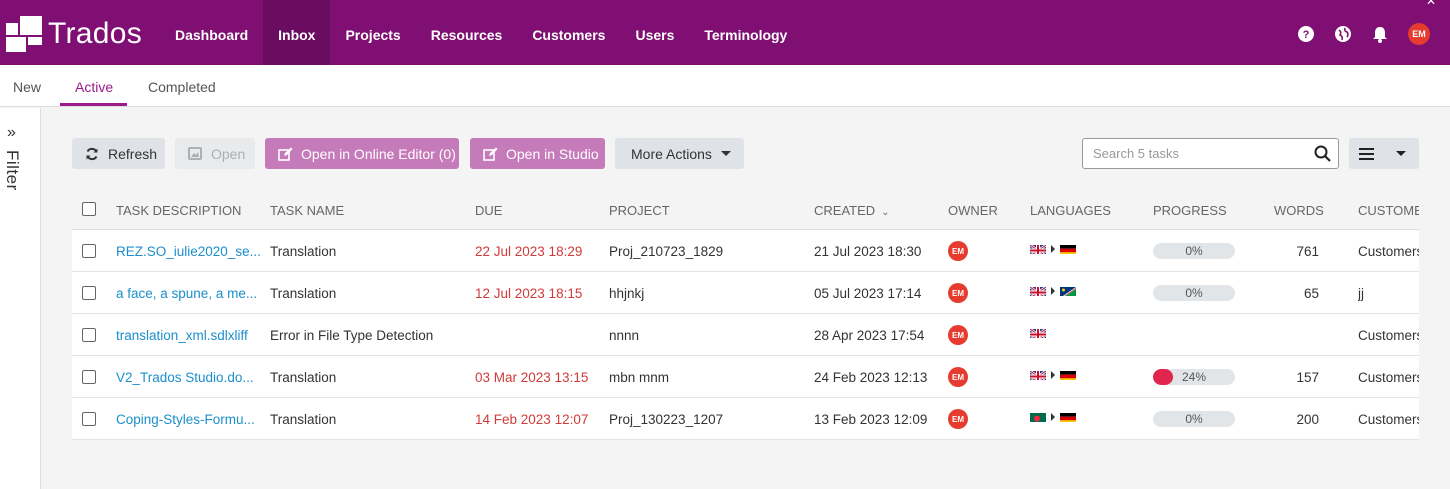 The width and height of the screenshot is (1450, 489). What do you see at coordinates (307, 210) in the screenshot?
I see `header-task-name: TASK NAME` at bounding box center [307, 210].